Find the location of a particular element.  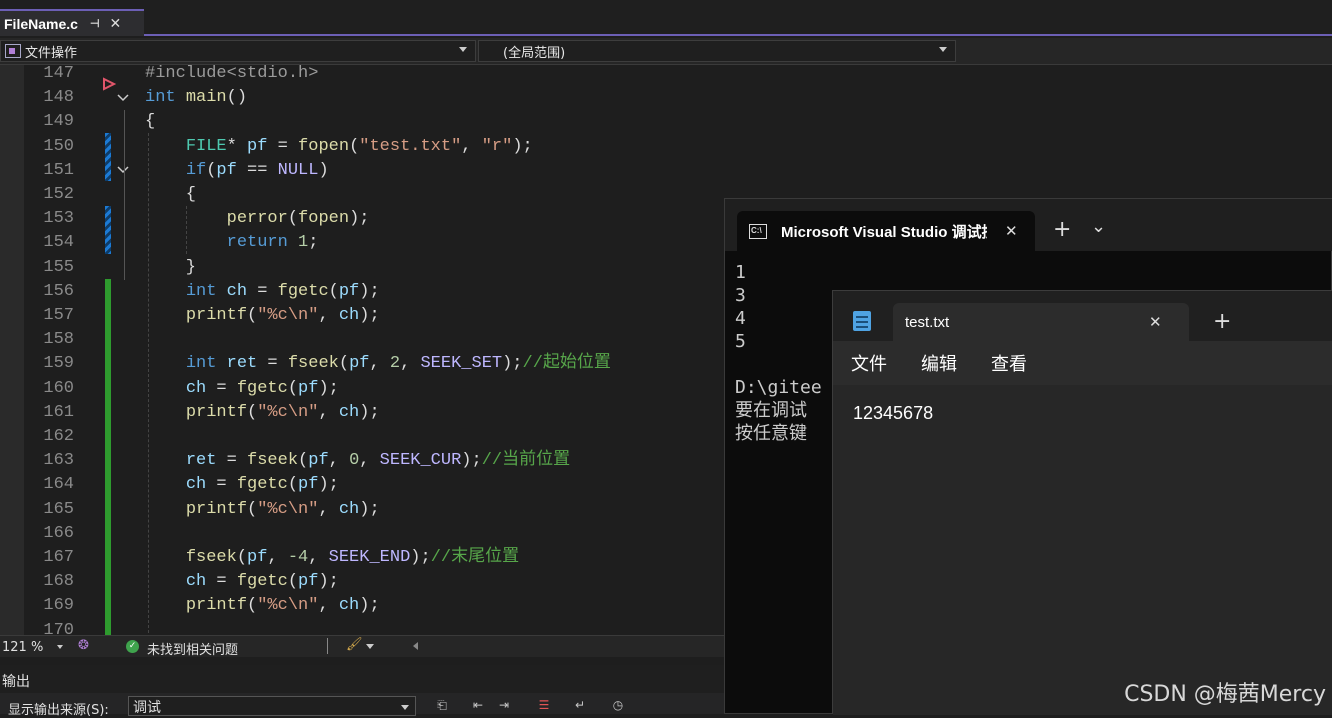

line-number: 154 is located at coordinates (58, 243).